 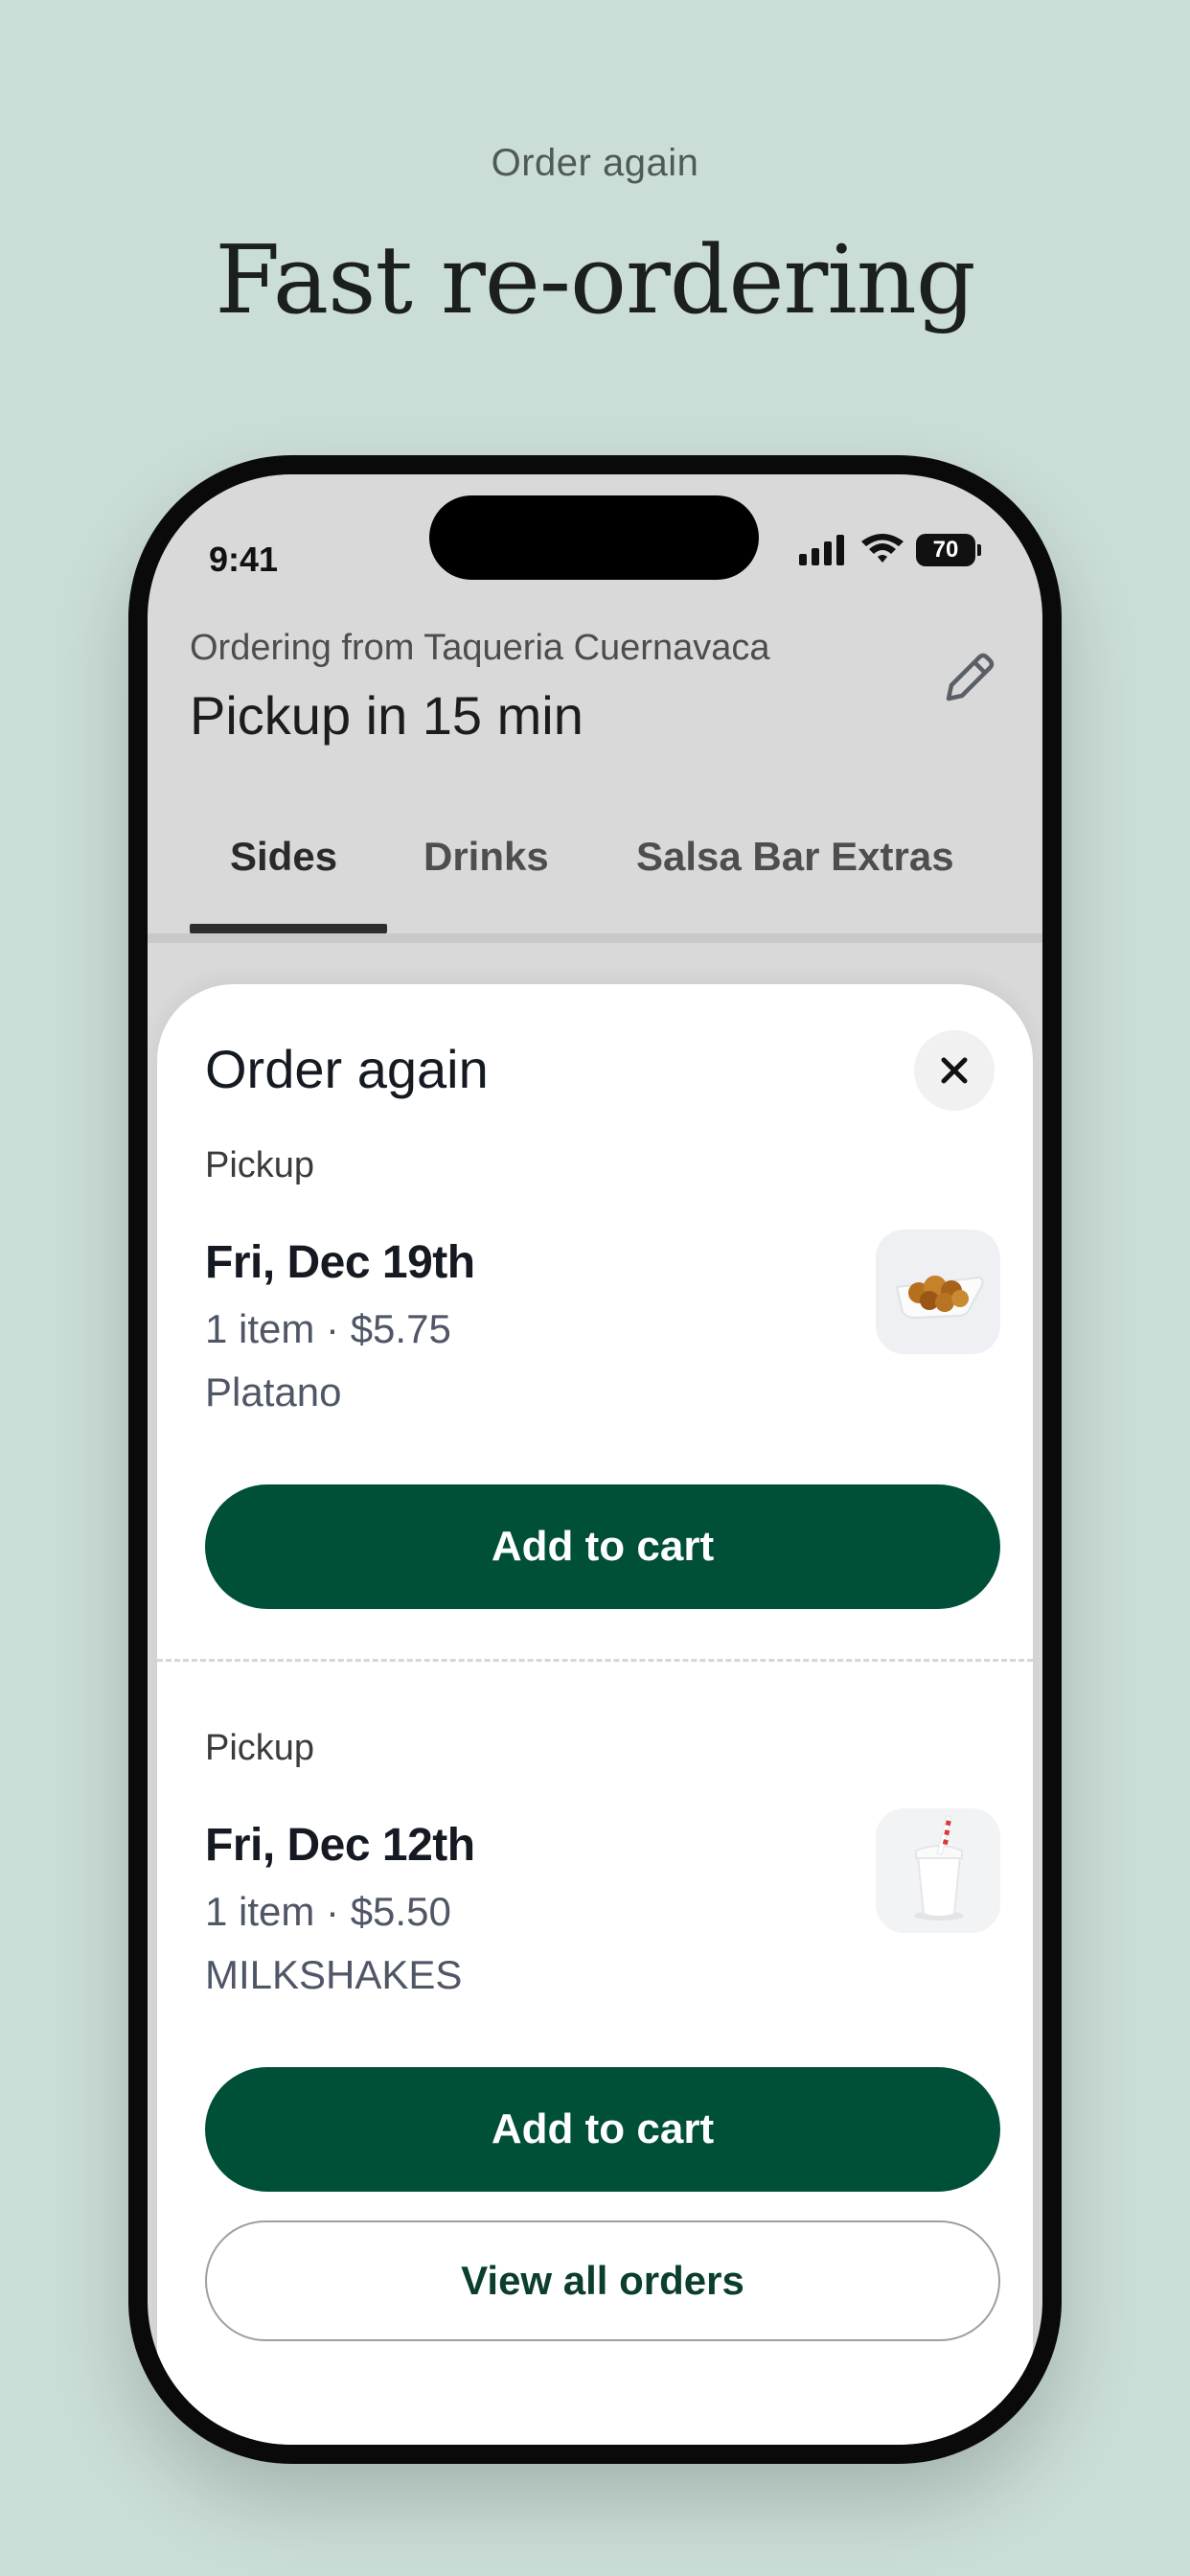 What do you see at coordinates (979, 550) in the screenshot?
I see `battery-tip` at bounding box center [979, 550].